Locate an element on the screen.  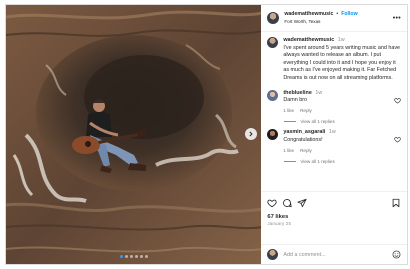
comment: theblueline 1w Damn bro 1 like Reply is located at coordinates (334, 102).